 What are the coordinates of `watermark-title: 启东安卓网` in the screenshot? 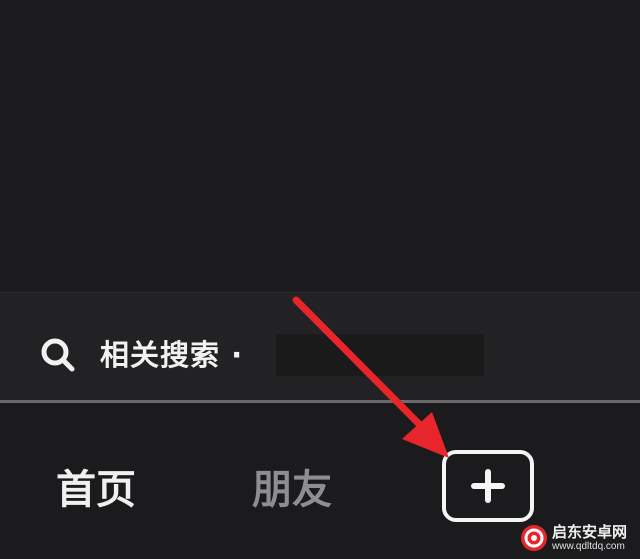 It's located at (590, 532).